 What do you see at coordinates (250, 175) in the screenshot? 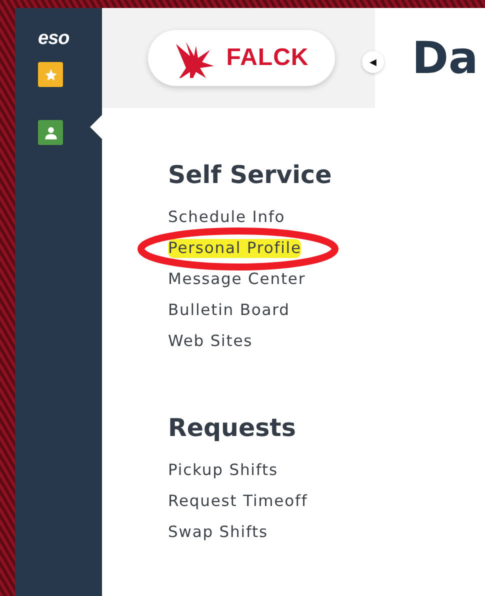
I see `section-heading: Self Service` at bounding box center [250, 175].